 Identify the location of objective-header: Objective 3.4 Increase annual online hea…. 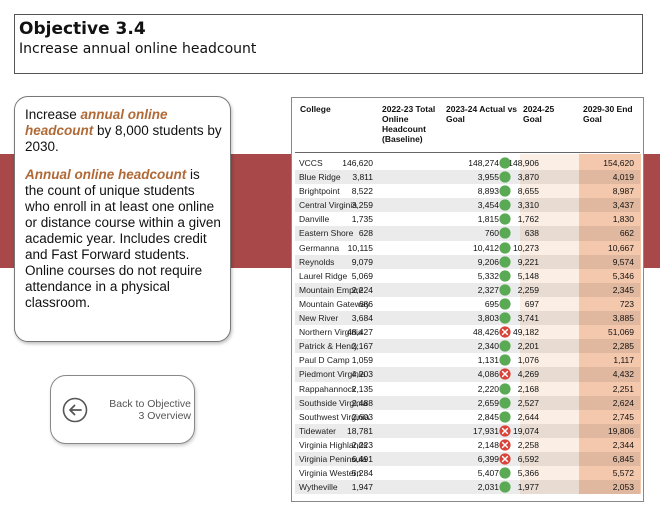
(328, 44).